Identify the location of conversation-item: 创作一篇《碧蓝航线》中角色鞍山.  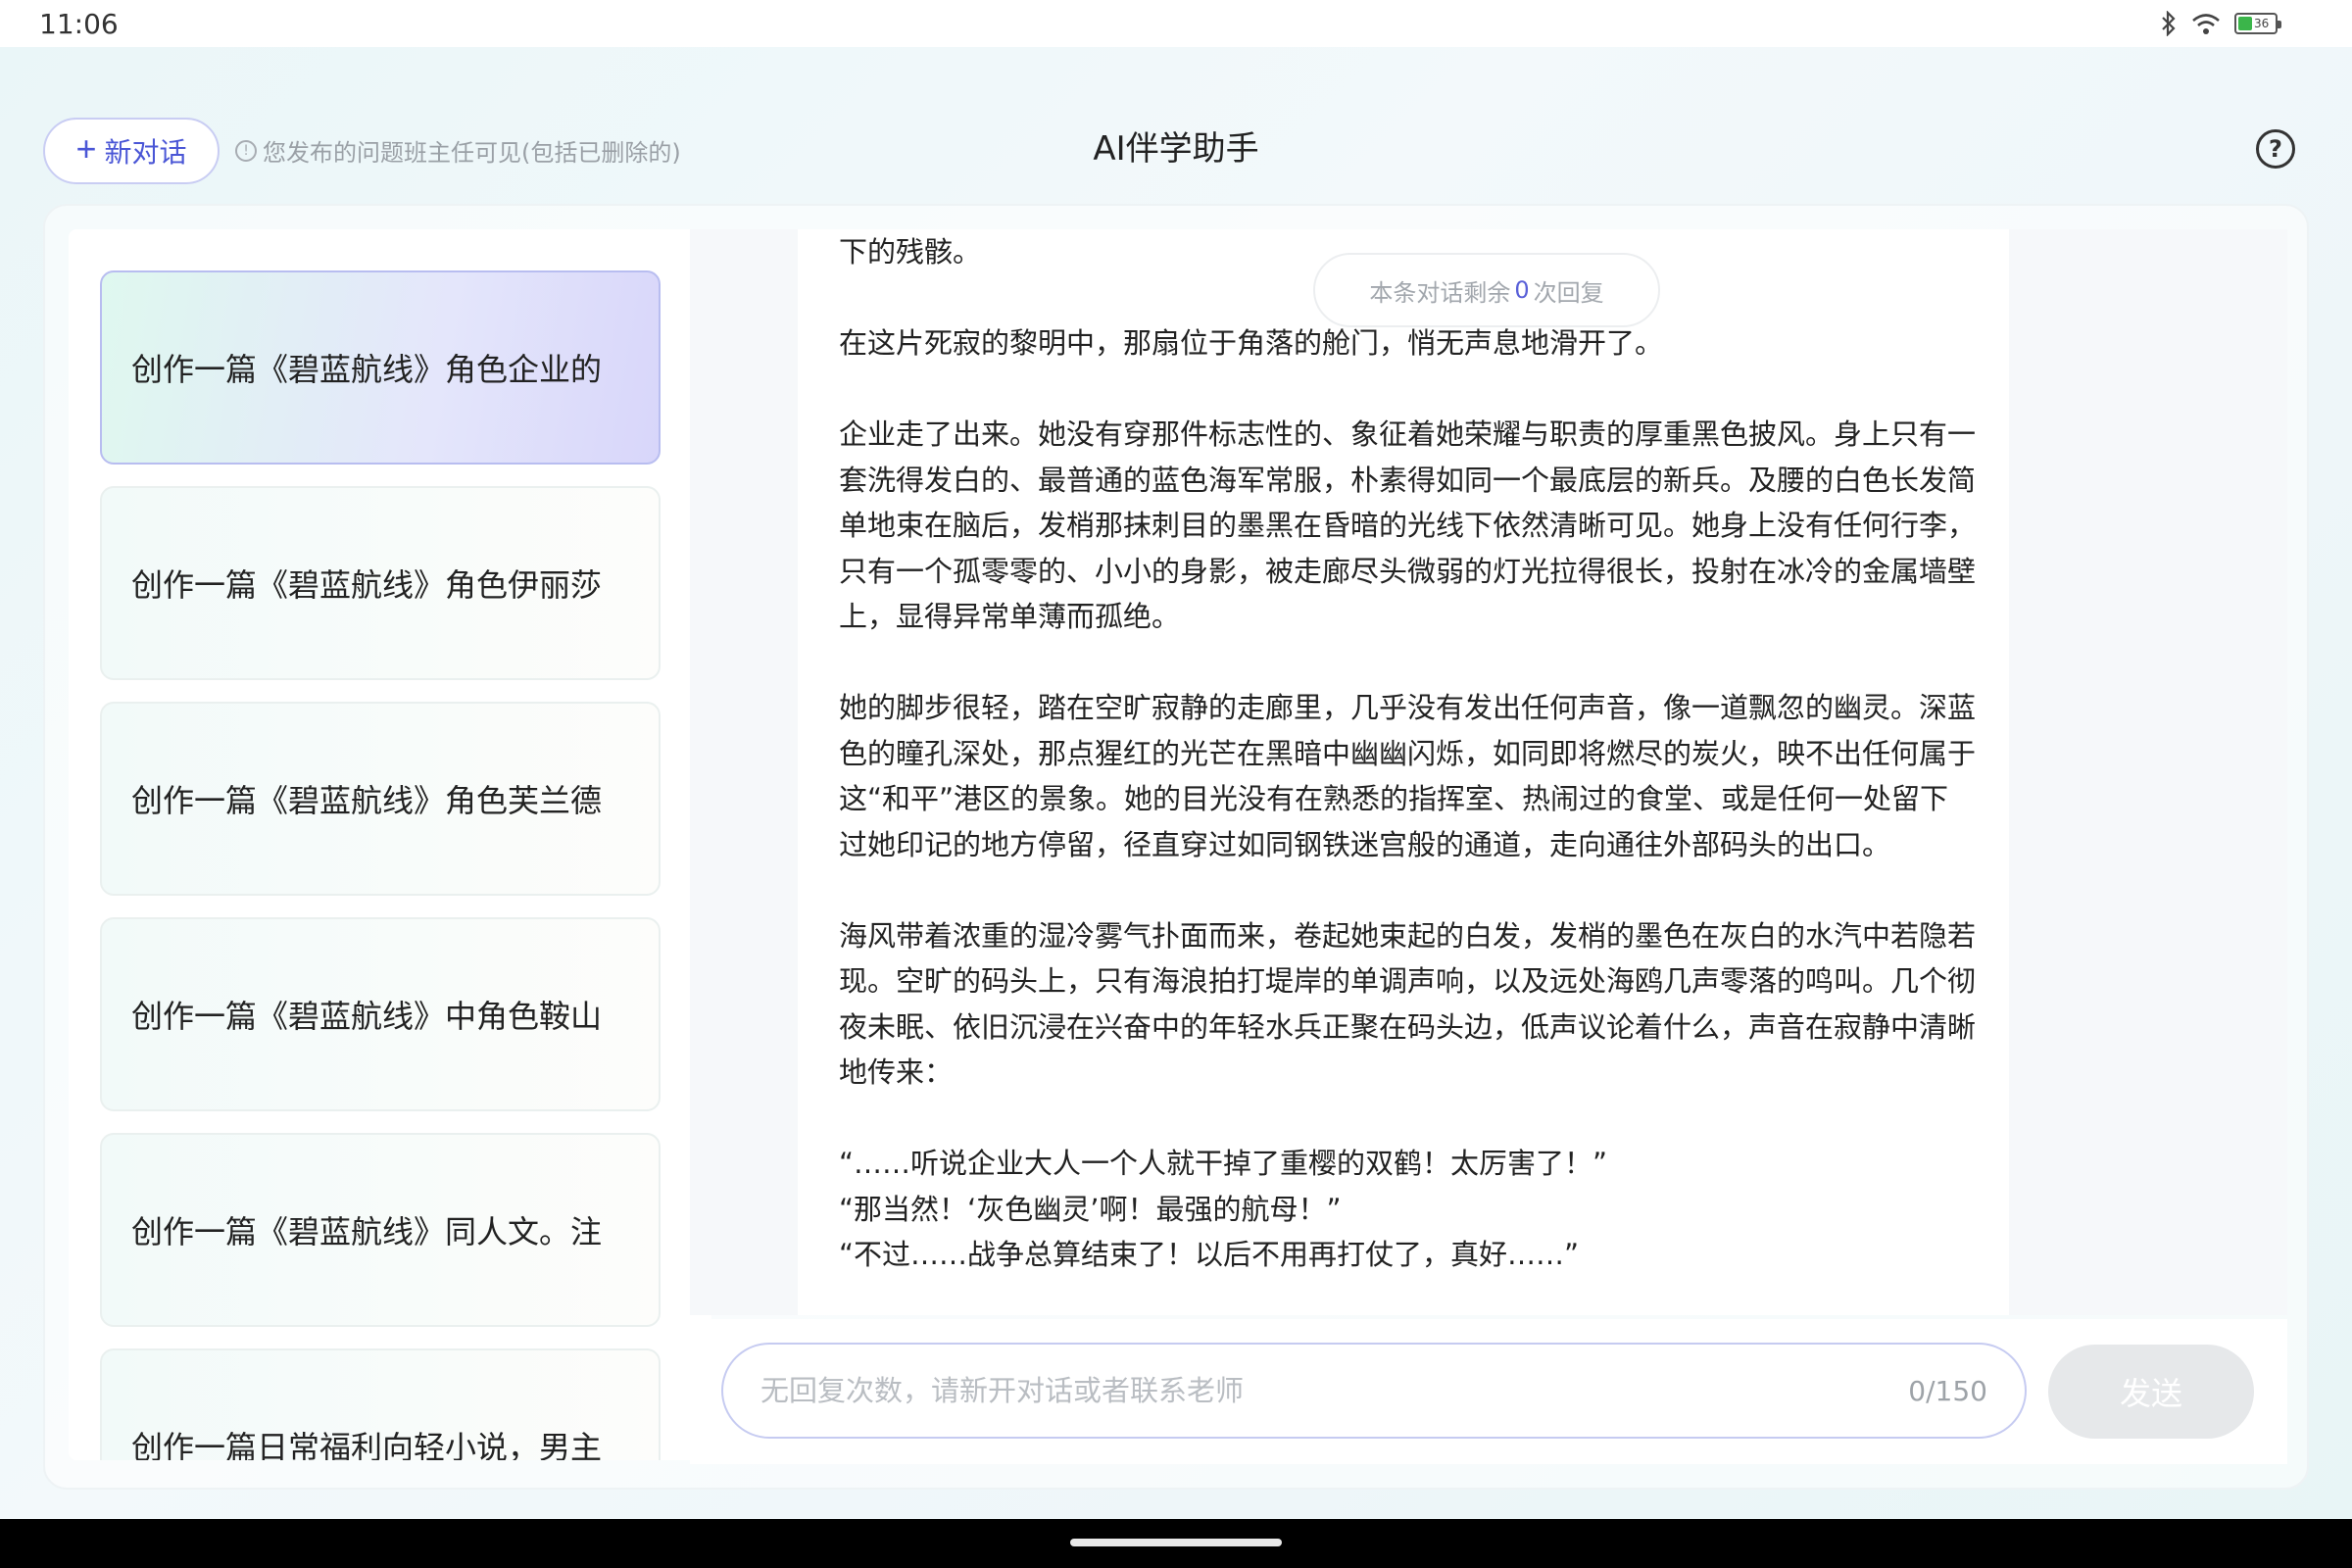
(380, 1014).